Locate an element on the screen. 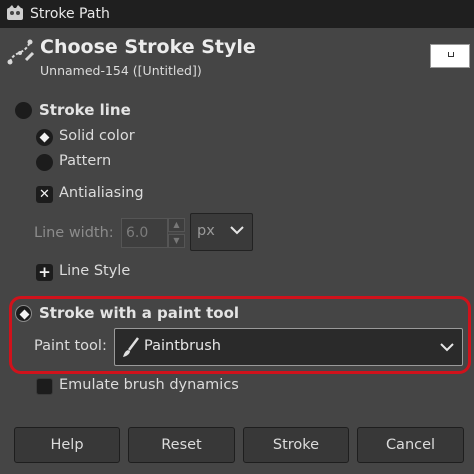 The image size is (474, 474). line-width-input: 6.0 is located at coordinates (144, 233).